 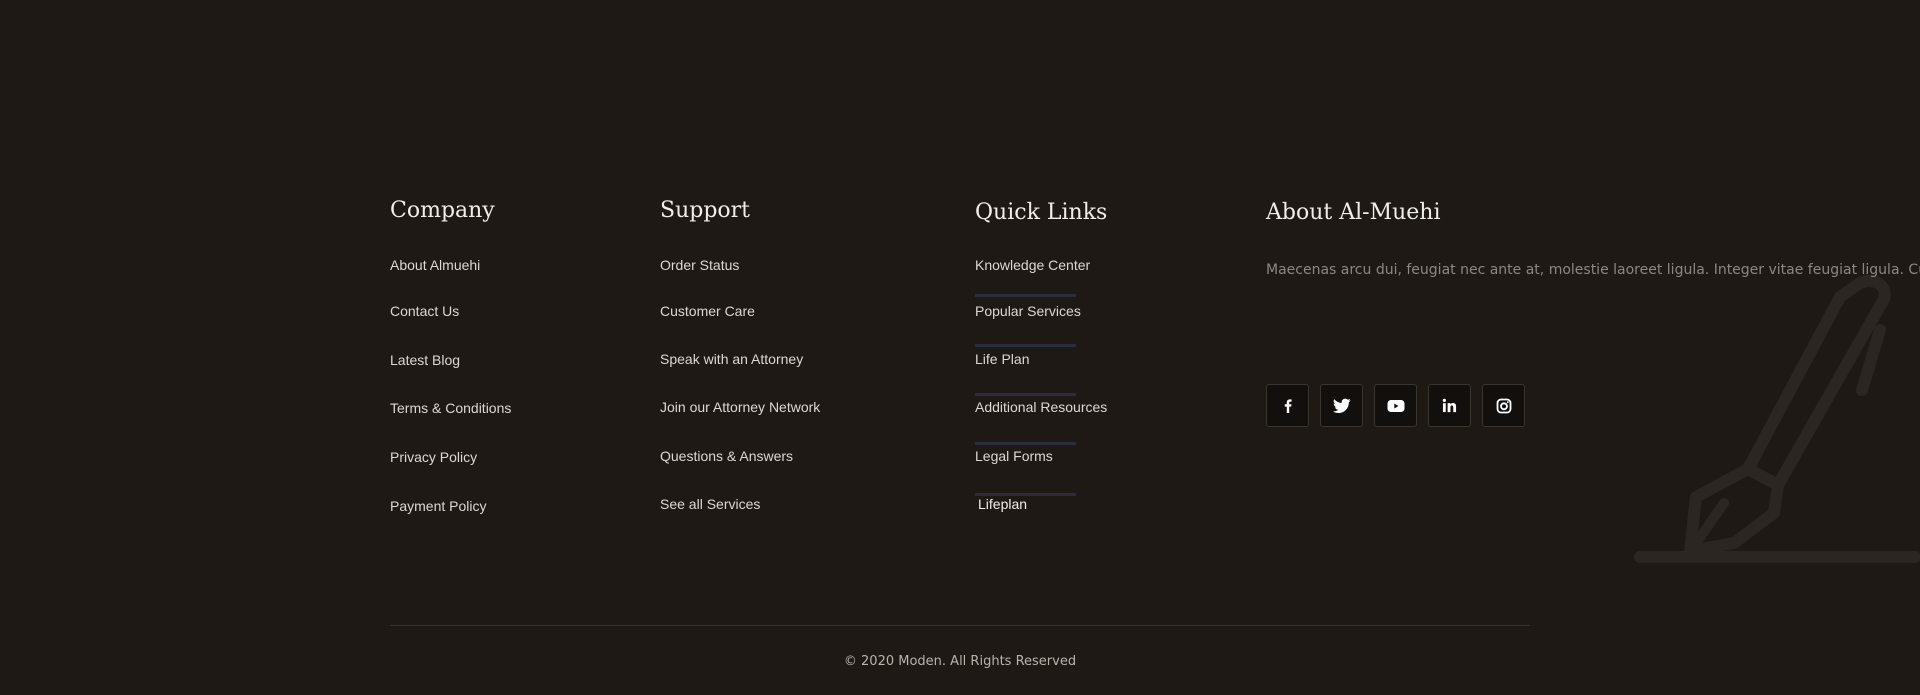 I want to click on footer-link-payment-policy: Payment Policy, so click(x=438, y=506).